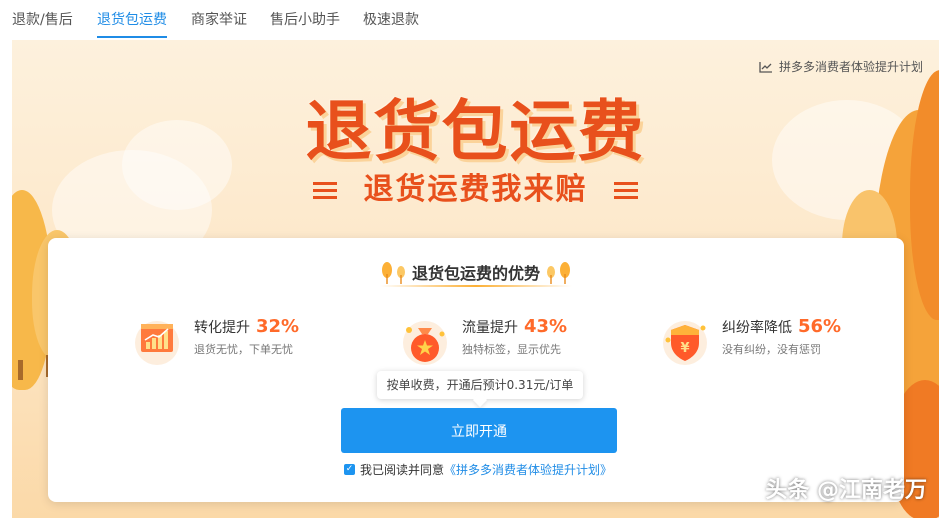 This screenshot has width=951, height=519. What do you see at coordinates (243, 349) in the screenshot?
I see `advantage-desc: 退货无忧，下单无忧` at bounding box center [243, 349].